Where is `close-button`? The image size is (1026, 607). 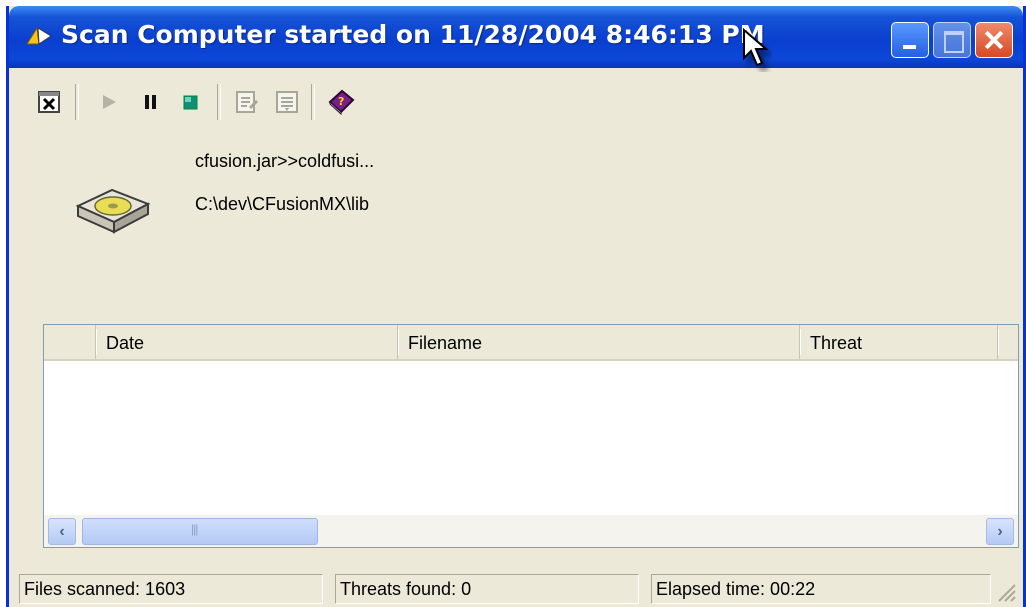
close-button is located at coordinates (994, 40).